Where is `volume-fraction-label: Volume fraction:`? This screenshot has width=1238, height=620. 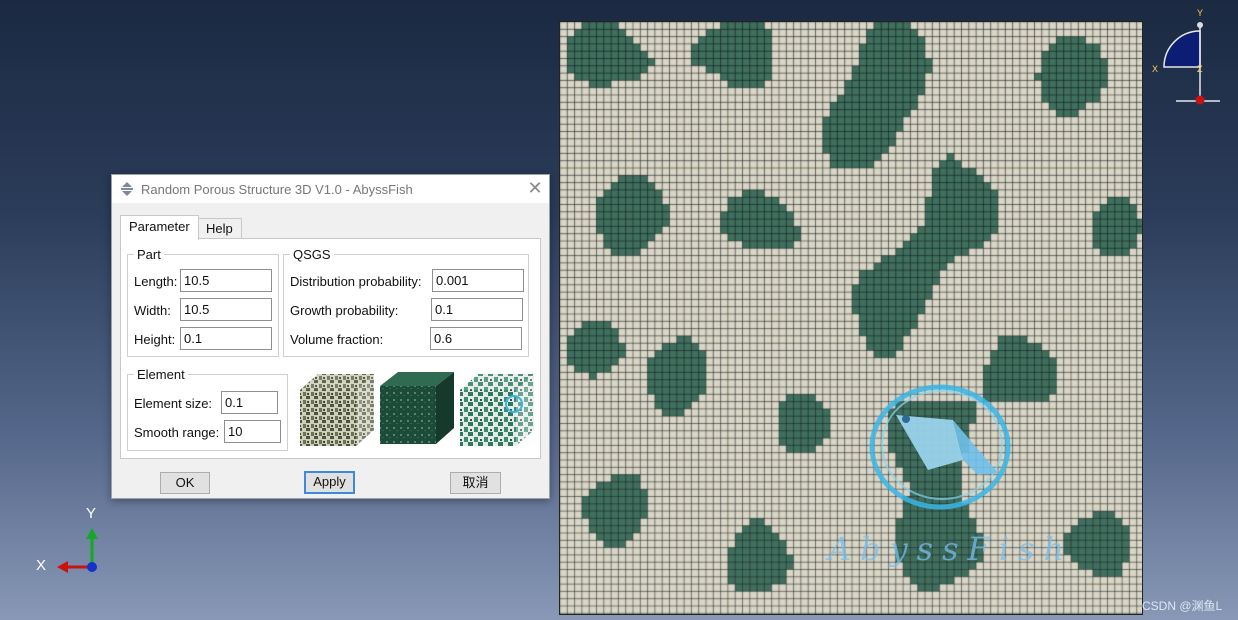
volume-fraction-label: Volume fraction: is located at coordinates (337, 339).